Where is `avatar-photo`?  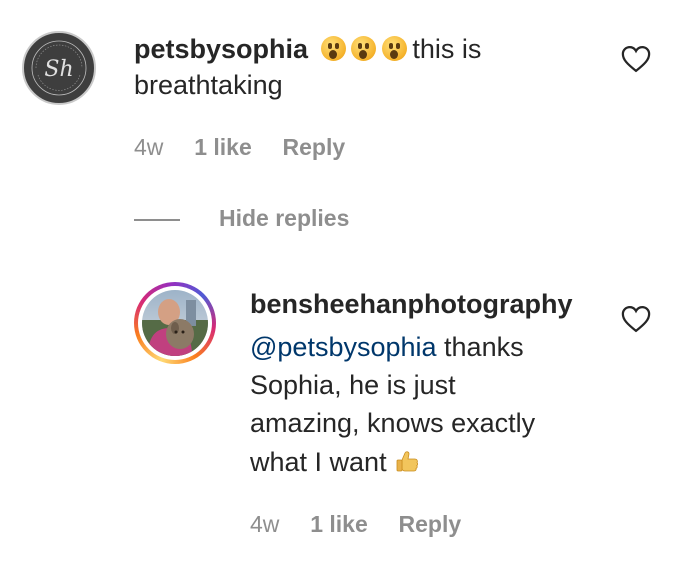 avatar-photo is located at coordinates (175, 323).